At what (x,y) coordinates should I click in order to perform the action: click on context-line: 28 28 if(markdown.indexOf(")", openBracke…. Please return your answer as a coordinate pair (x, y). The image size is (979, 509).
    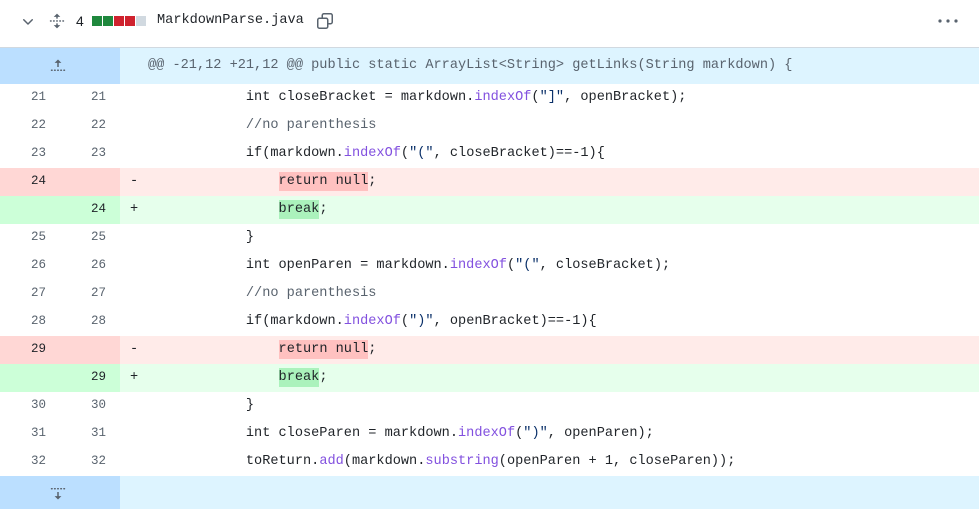
    Looking at the image, I should click on (489, 322).